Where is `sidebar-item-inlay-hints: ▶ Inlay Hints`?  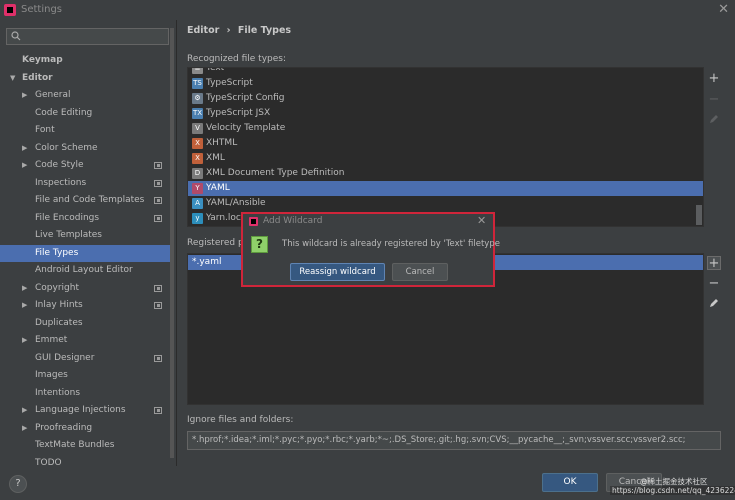
sidebar-item-inlay-hints: ▶ Inlay Hints is located at coordinates (85, 306).